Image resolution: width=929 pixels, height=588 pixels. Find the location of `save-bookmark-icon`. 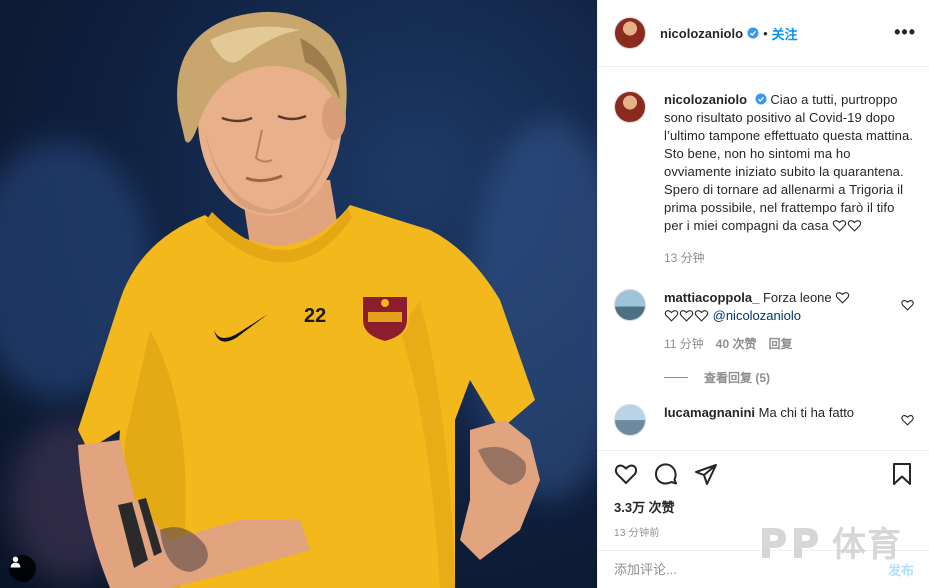

save-bookmark-icon is located at coordinates (902, 474).